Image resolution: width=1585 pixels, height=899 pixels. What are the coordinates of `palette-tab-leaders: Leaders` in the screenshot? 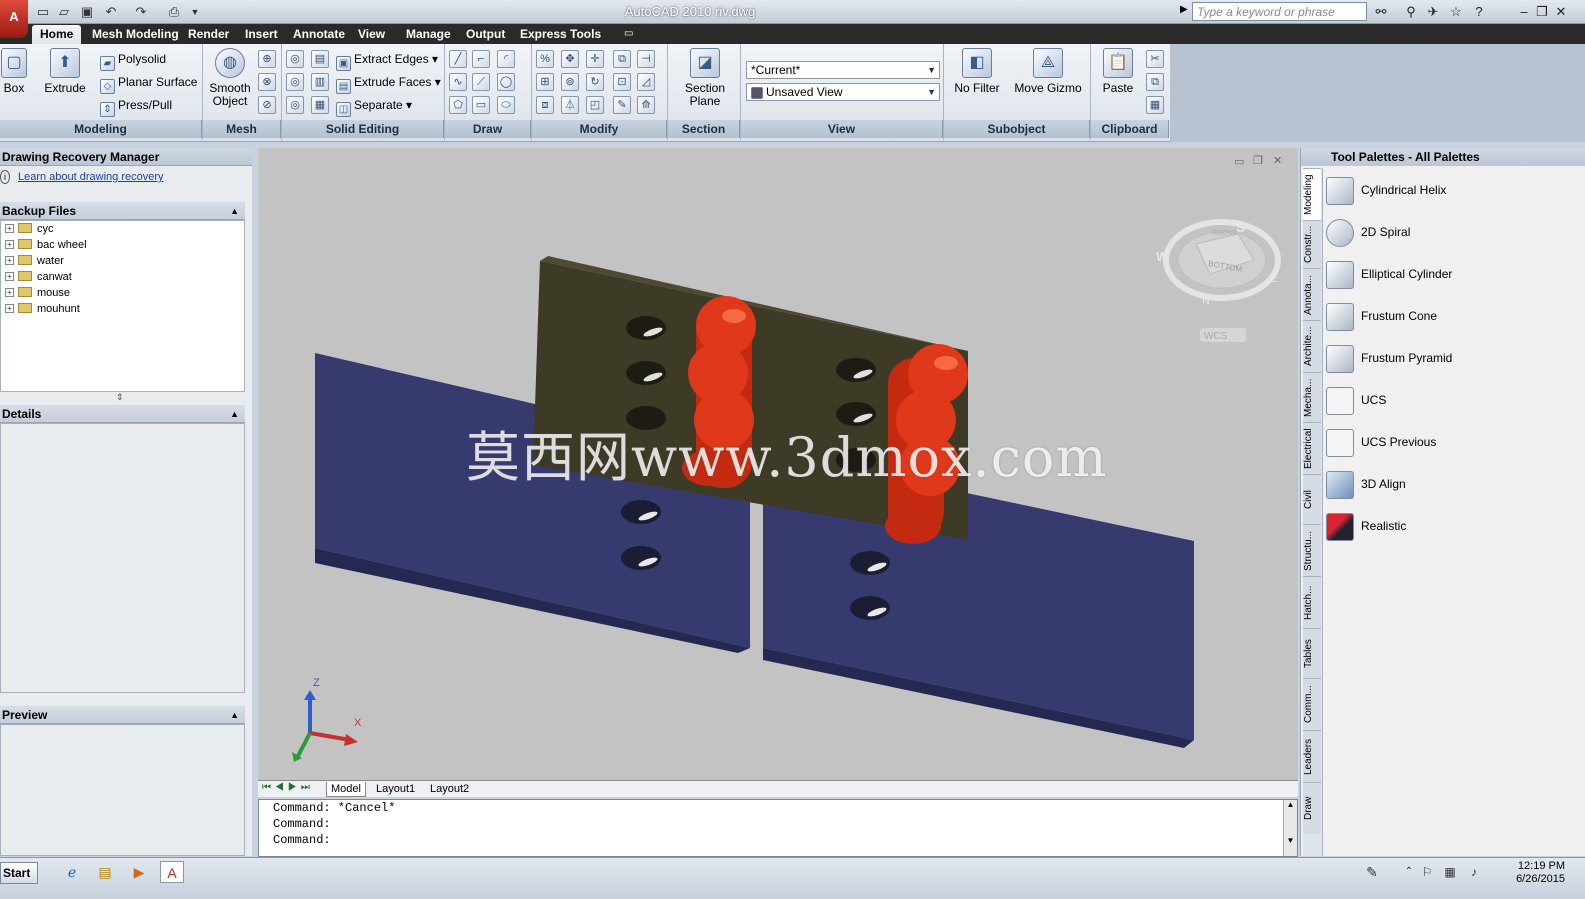 It's located at (1312, 756).